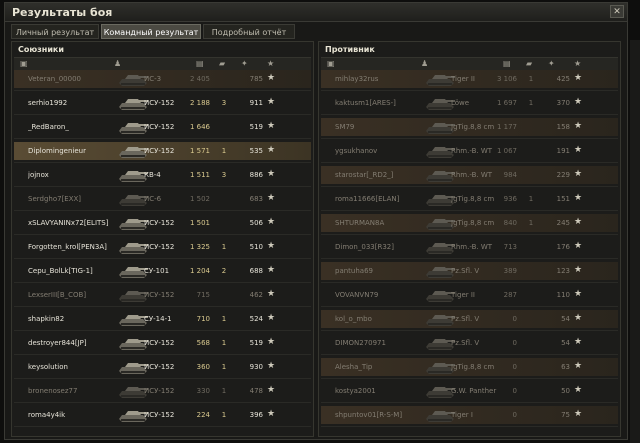 This screenshot has height=443, width=640. Describe the element at coordinates (469, 415) in the screenshot. I see `enemy-row: shpuntov01[R-S-M] Tiger I 0 75 ★` at that location.